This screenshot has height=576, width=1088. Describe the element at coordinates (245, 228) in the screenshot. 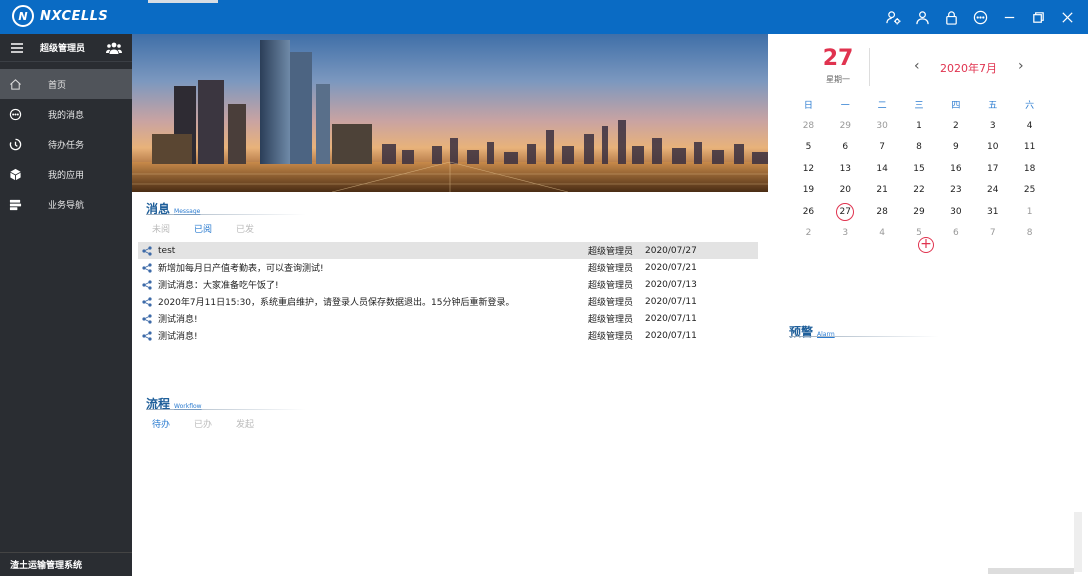

I see `tab-sent: 已发` at that location.